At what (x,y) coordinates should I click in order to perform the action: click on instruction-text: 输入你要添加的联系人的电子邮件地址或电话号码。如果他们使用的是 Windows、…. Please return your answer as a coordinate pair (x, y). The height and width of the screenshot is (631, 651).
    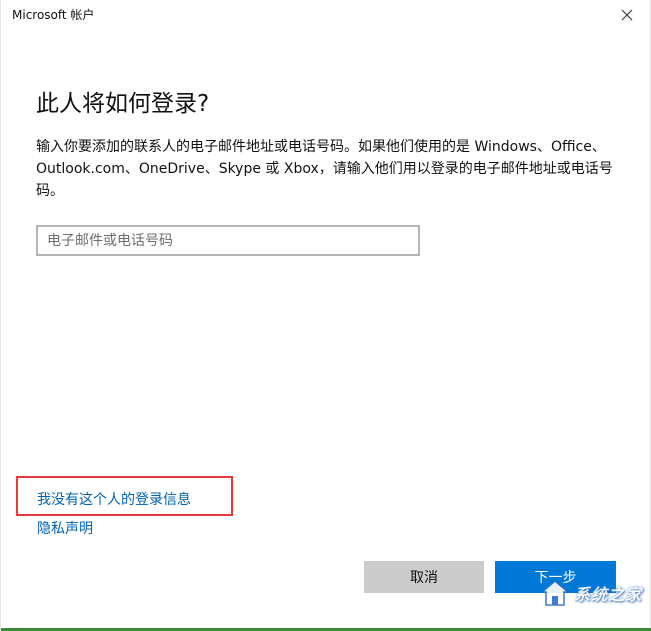
    Looking at the image, I should click on (324, 169).